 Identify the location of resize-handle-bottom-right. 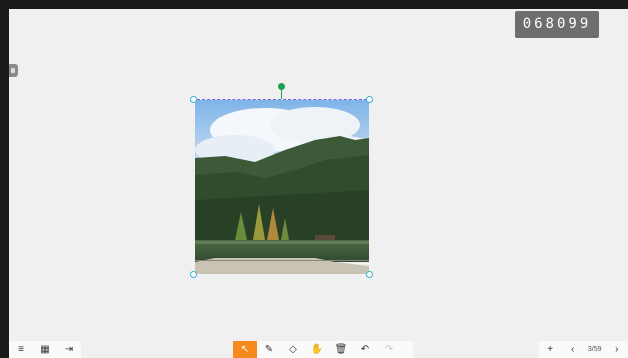
(369, 274).